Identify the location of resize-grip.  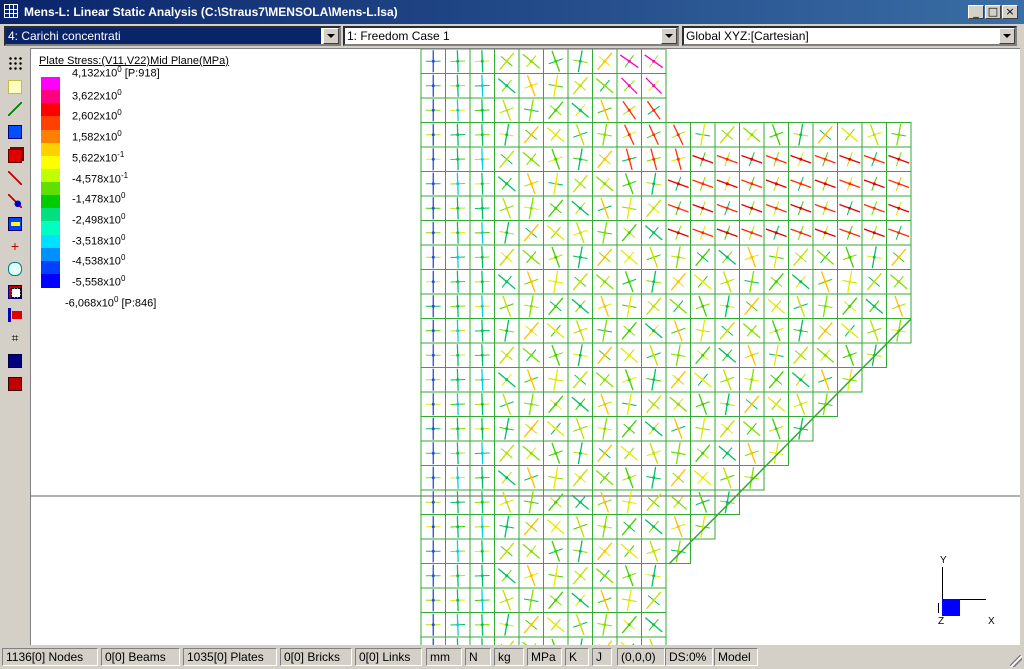
(1016, 661).